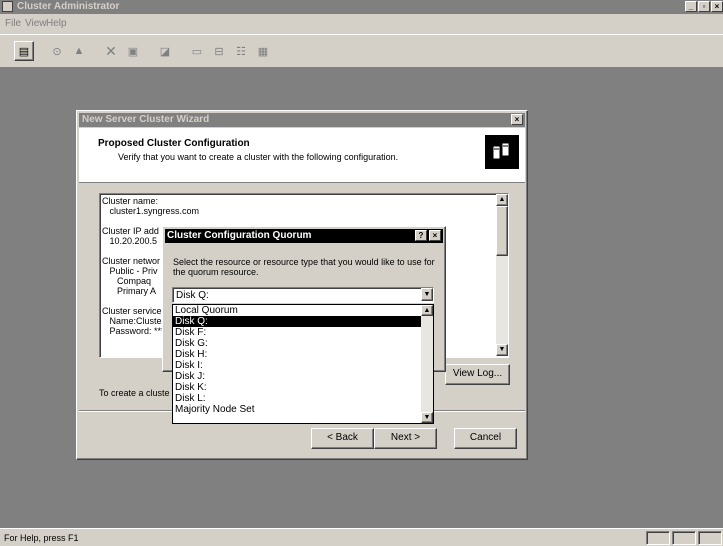  Describe the element at coordinates (41, 538) in the screenshot. I see `status-text: For Help, press F1` at that location.